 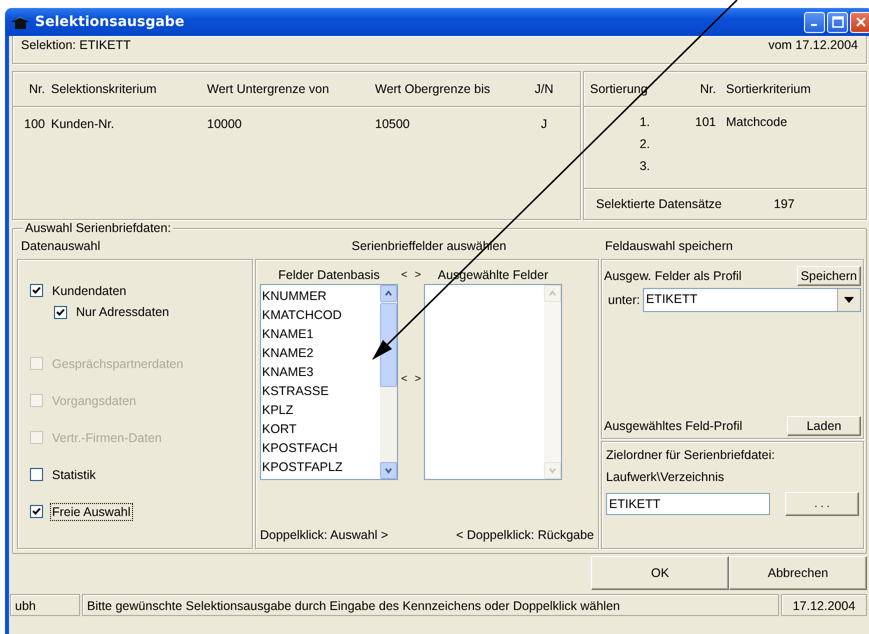 I want to click on table-cell-text: 1., so click(x=644, y=122).